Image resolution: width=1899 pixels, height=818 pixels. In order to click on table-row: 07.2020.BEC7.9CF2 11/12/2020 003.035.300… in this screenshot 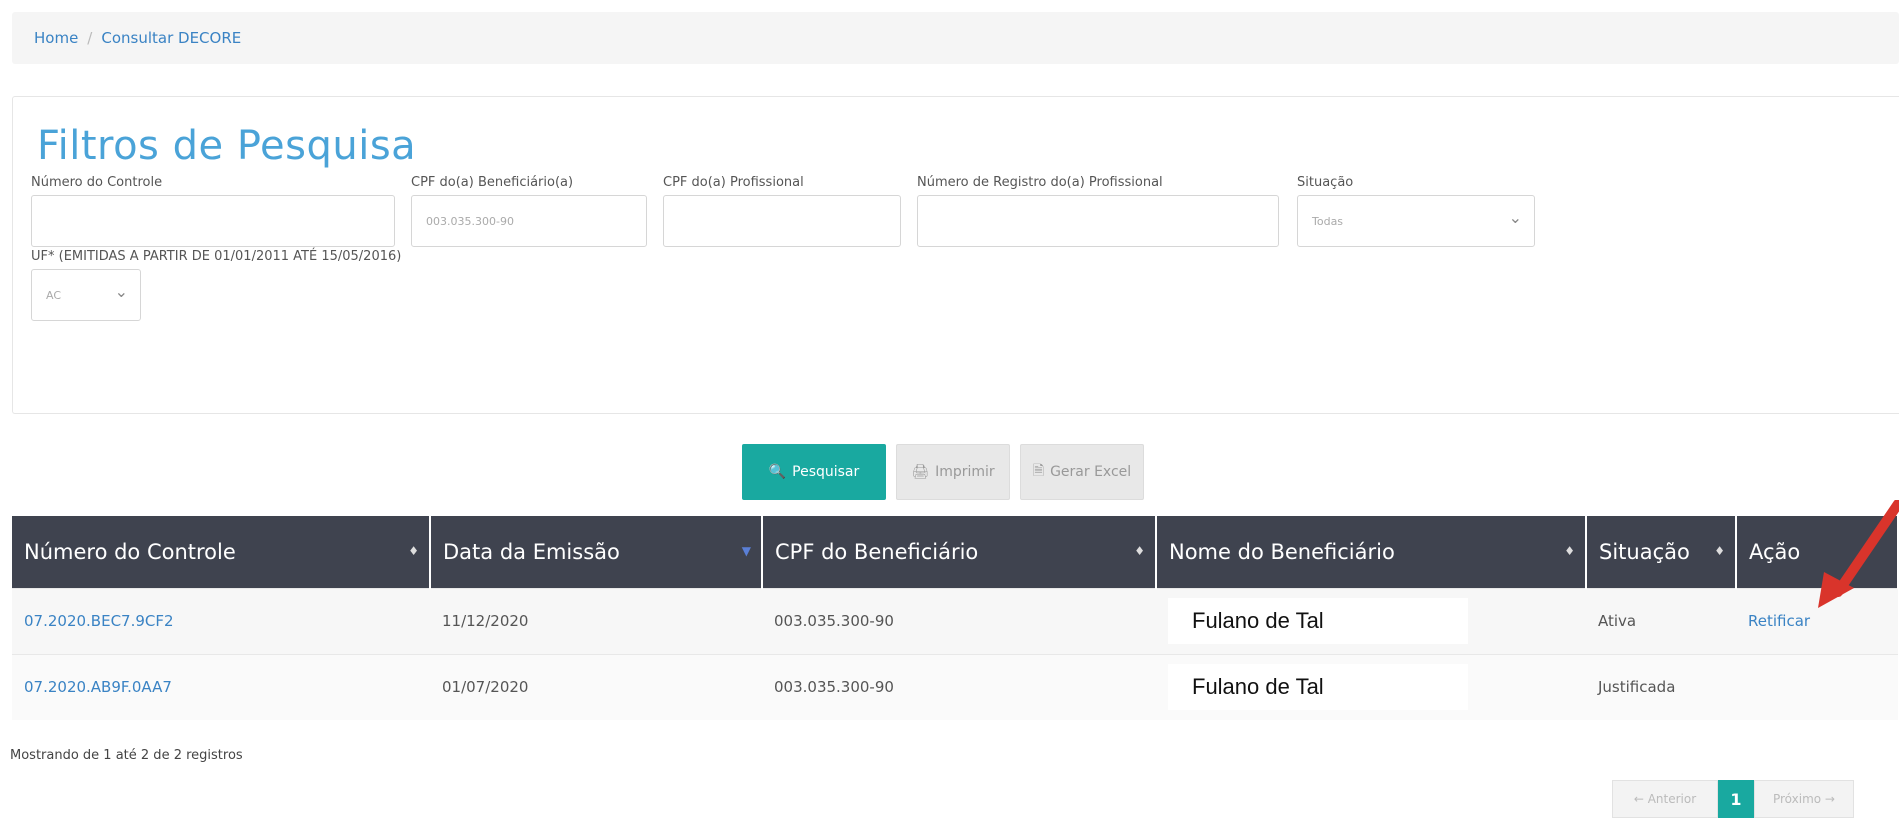, I will do `click(955, 620)`.